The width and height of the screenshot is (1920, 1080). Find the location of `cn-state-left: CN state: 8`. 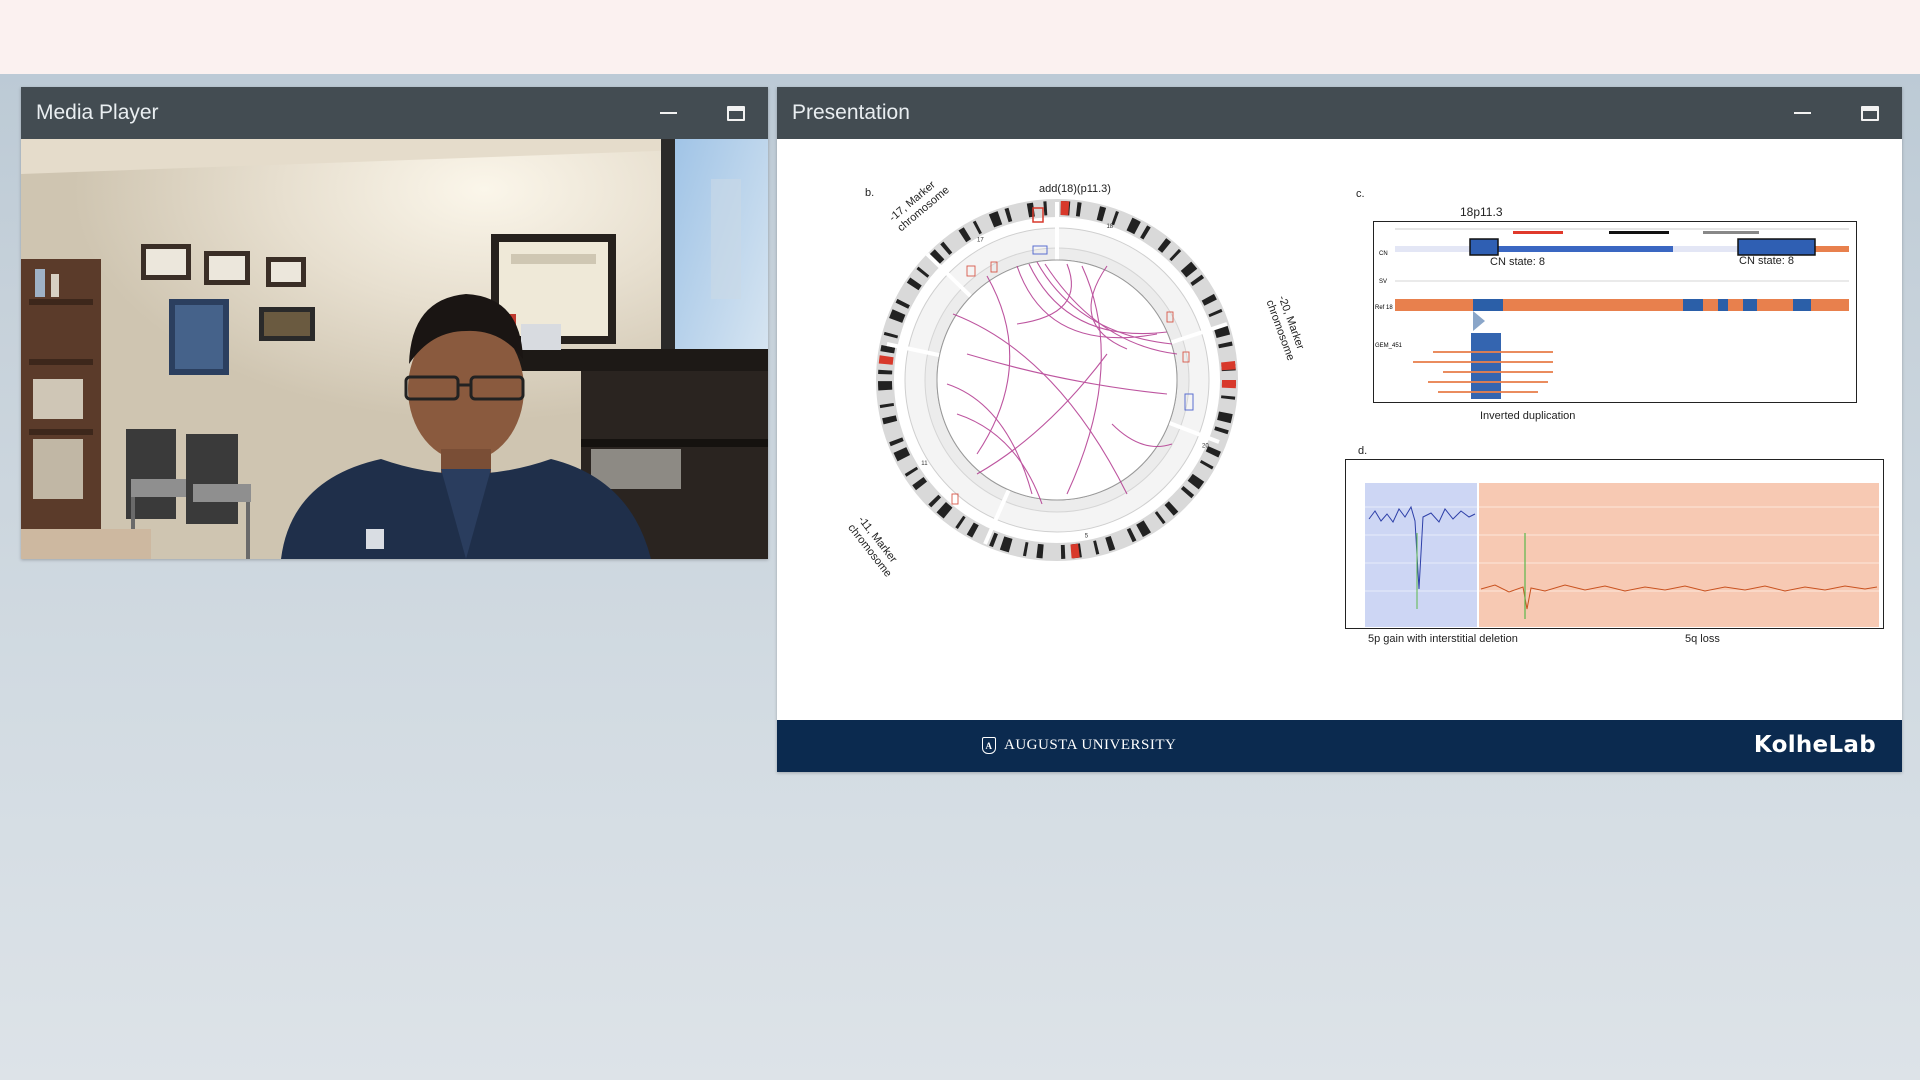

cn-state-left: CN state: 8 is located at coordinates (1518, 262).